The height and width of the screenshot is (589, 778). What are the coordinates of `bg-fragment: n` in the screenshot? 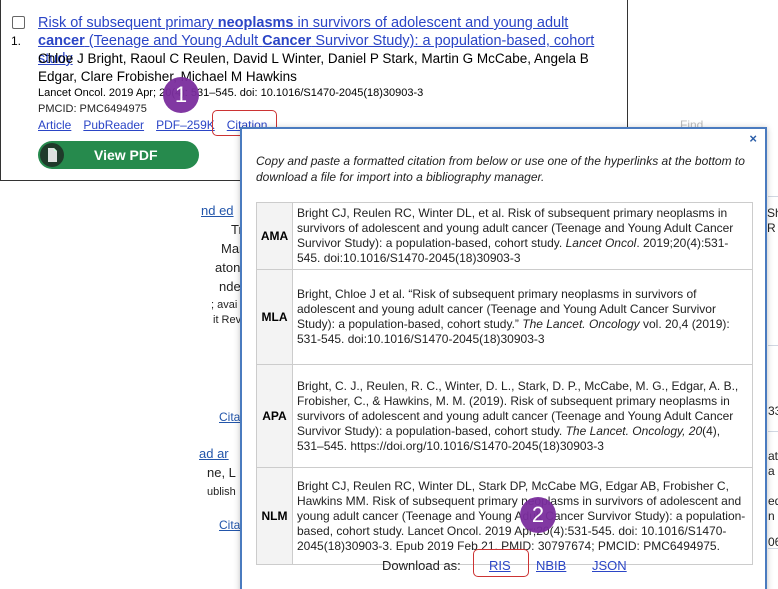 It's located at (771, 516).